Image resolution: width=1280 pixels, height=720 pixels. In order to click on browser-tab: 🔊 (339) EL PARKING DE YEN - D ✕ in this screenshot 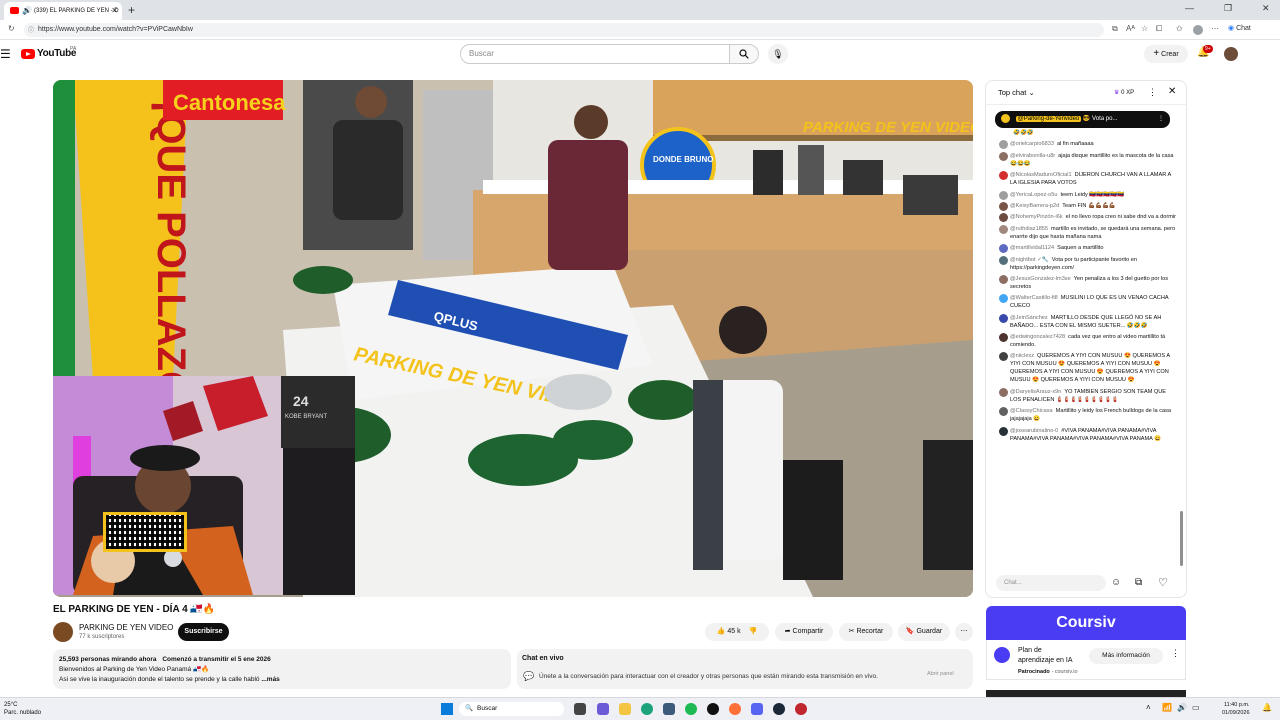, I will do `click(63, 11)`.